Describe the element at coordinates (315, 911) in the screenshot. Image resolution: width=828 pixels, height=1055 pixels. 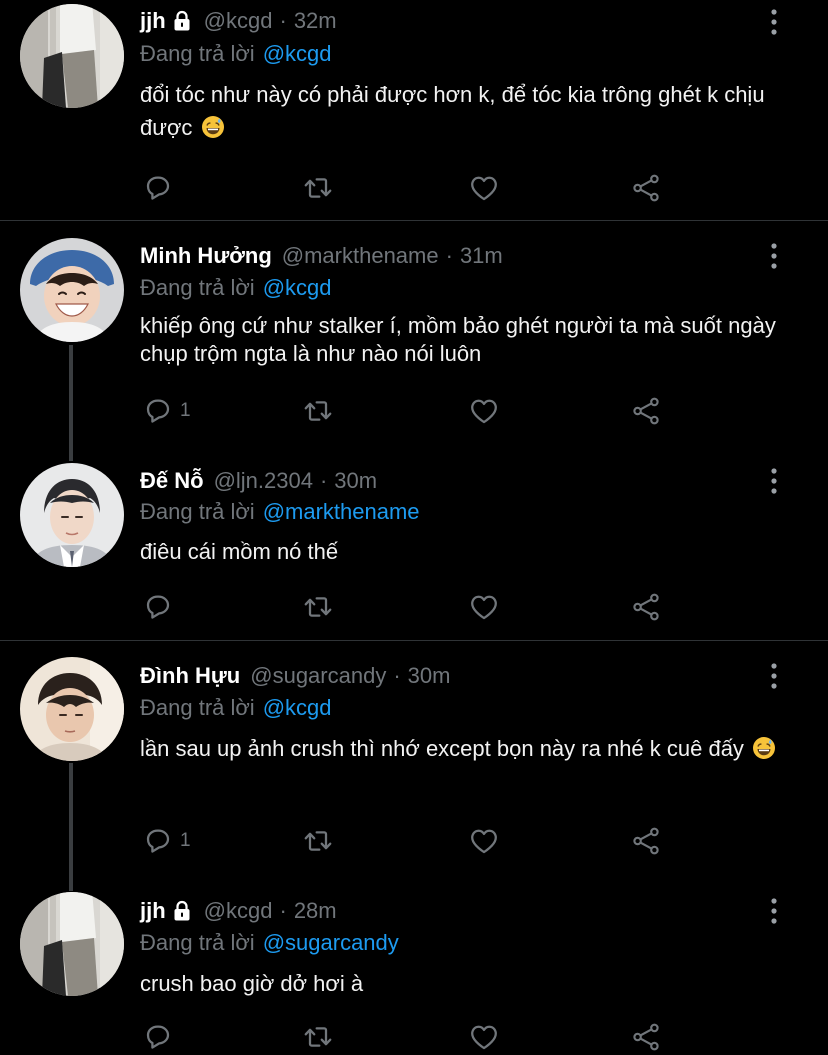
I see `timestamp: 28m` at that location.